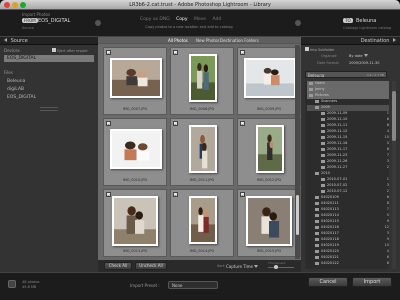 This screenshot has height=300, width=400. Describe the element at coordinates (193, 285) in the screenshot. I see `import-preset-dropdown: None` at that location.